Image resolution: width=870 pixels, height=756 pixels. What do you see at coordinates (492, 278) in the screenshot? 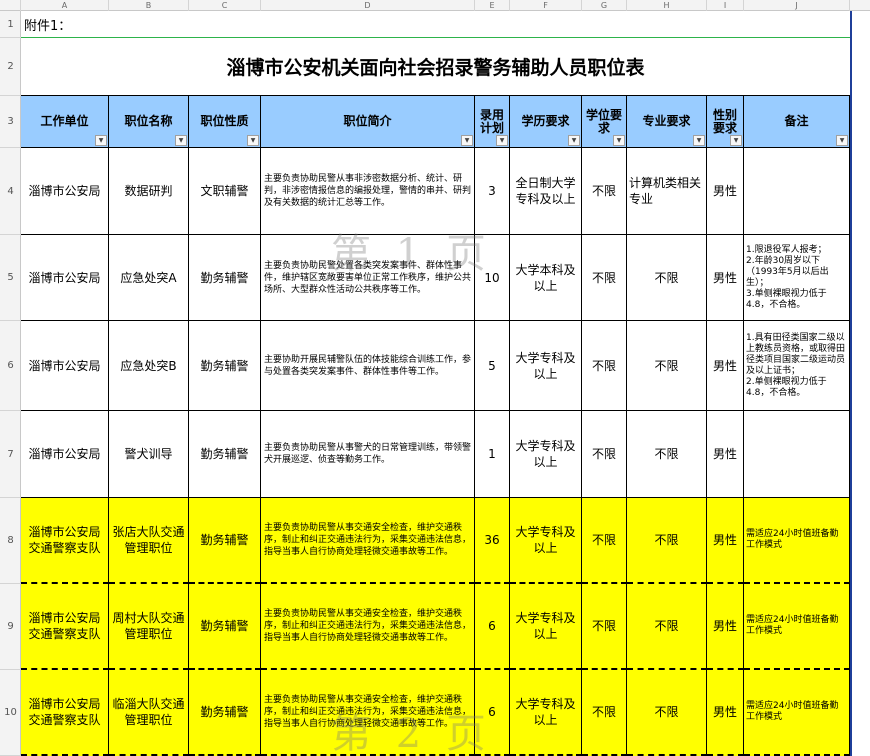
I see `cell-plan: 10` at bounding box center [492, 278].